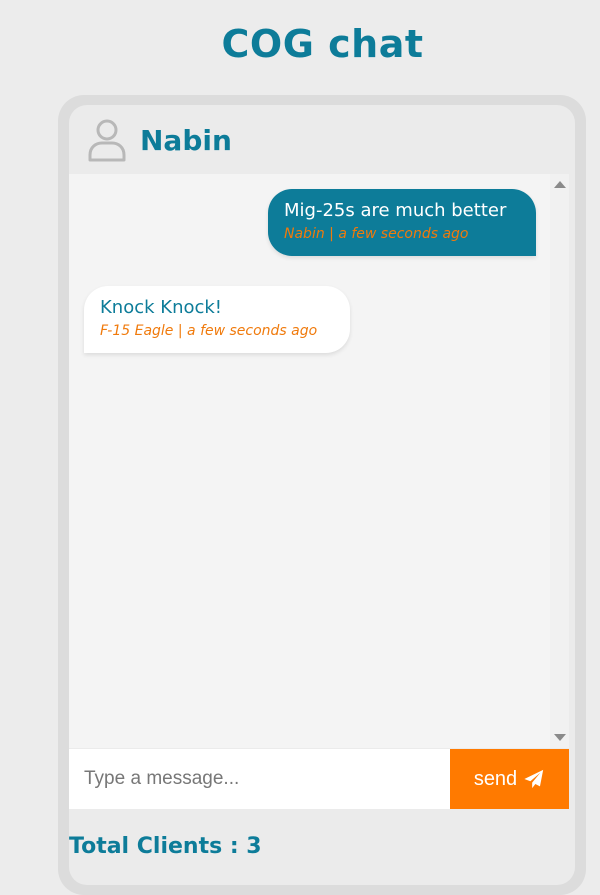 This screenshot has width=600, height=895. Describe the element at coordinates (534, 779) in the screenshot. I see `paper-plane-icon` at that location.